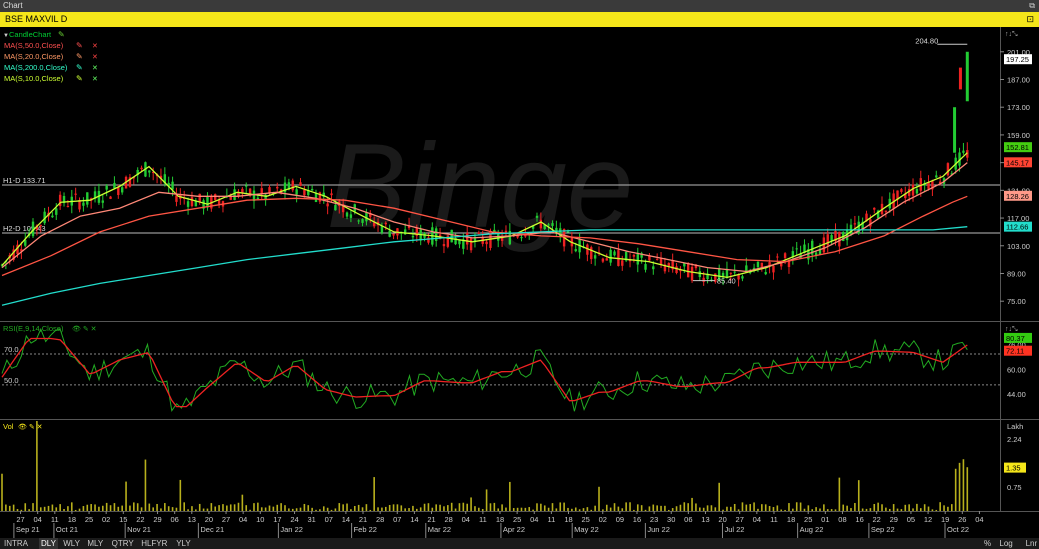 The width and height of the screenshot is (1039, 549). Describe the element at coordinates (705, 519) in the screenshot. I see `date-tick-label: 13` at that location.